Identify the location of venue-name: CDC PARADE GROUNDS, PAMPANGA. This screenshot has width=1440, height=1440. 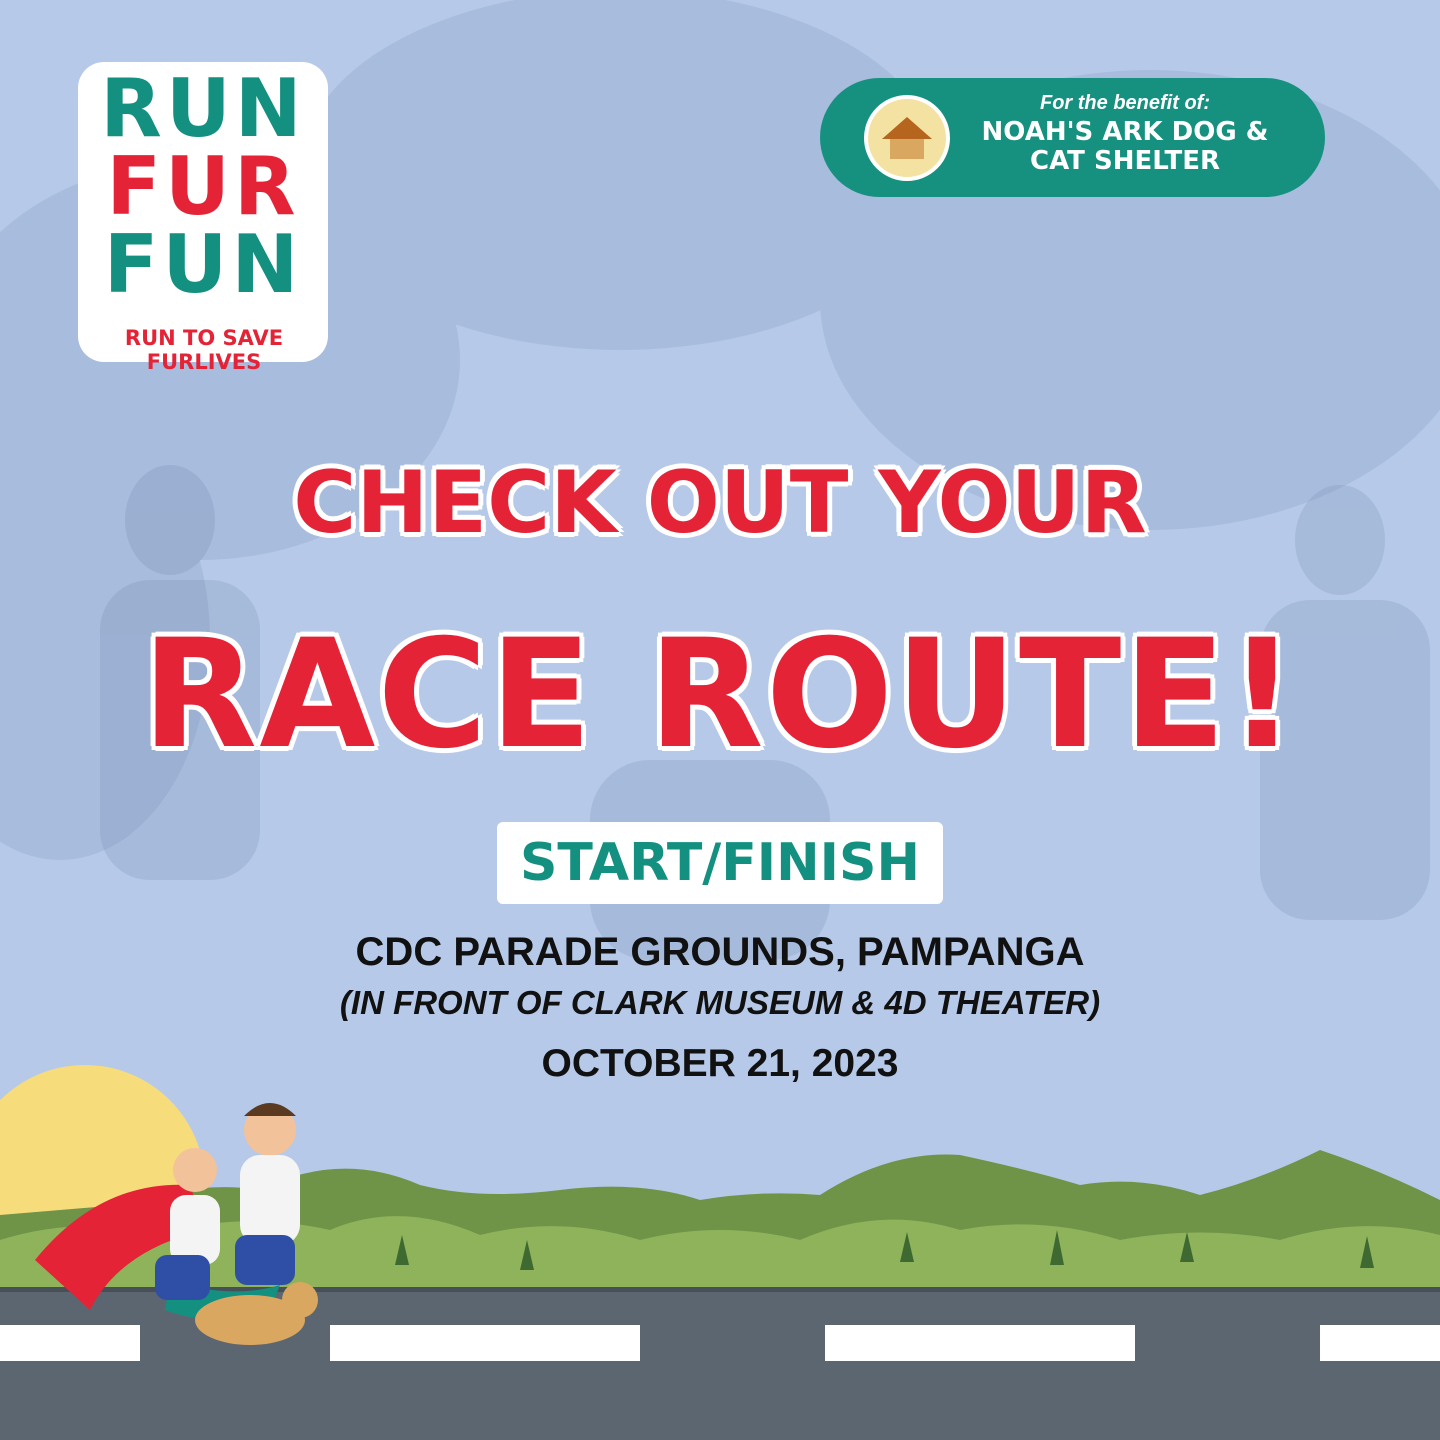
(720, 952).